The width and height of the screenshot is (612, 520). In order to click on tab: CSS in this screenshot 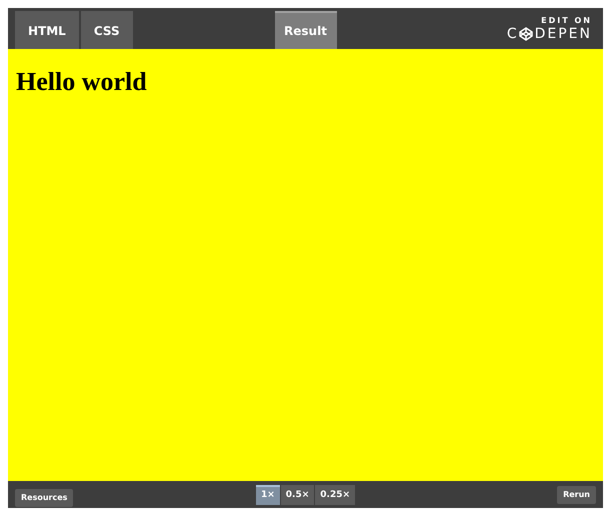, I will do `click(106, 30)`.